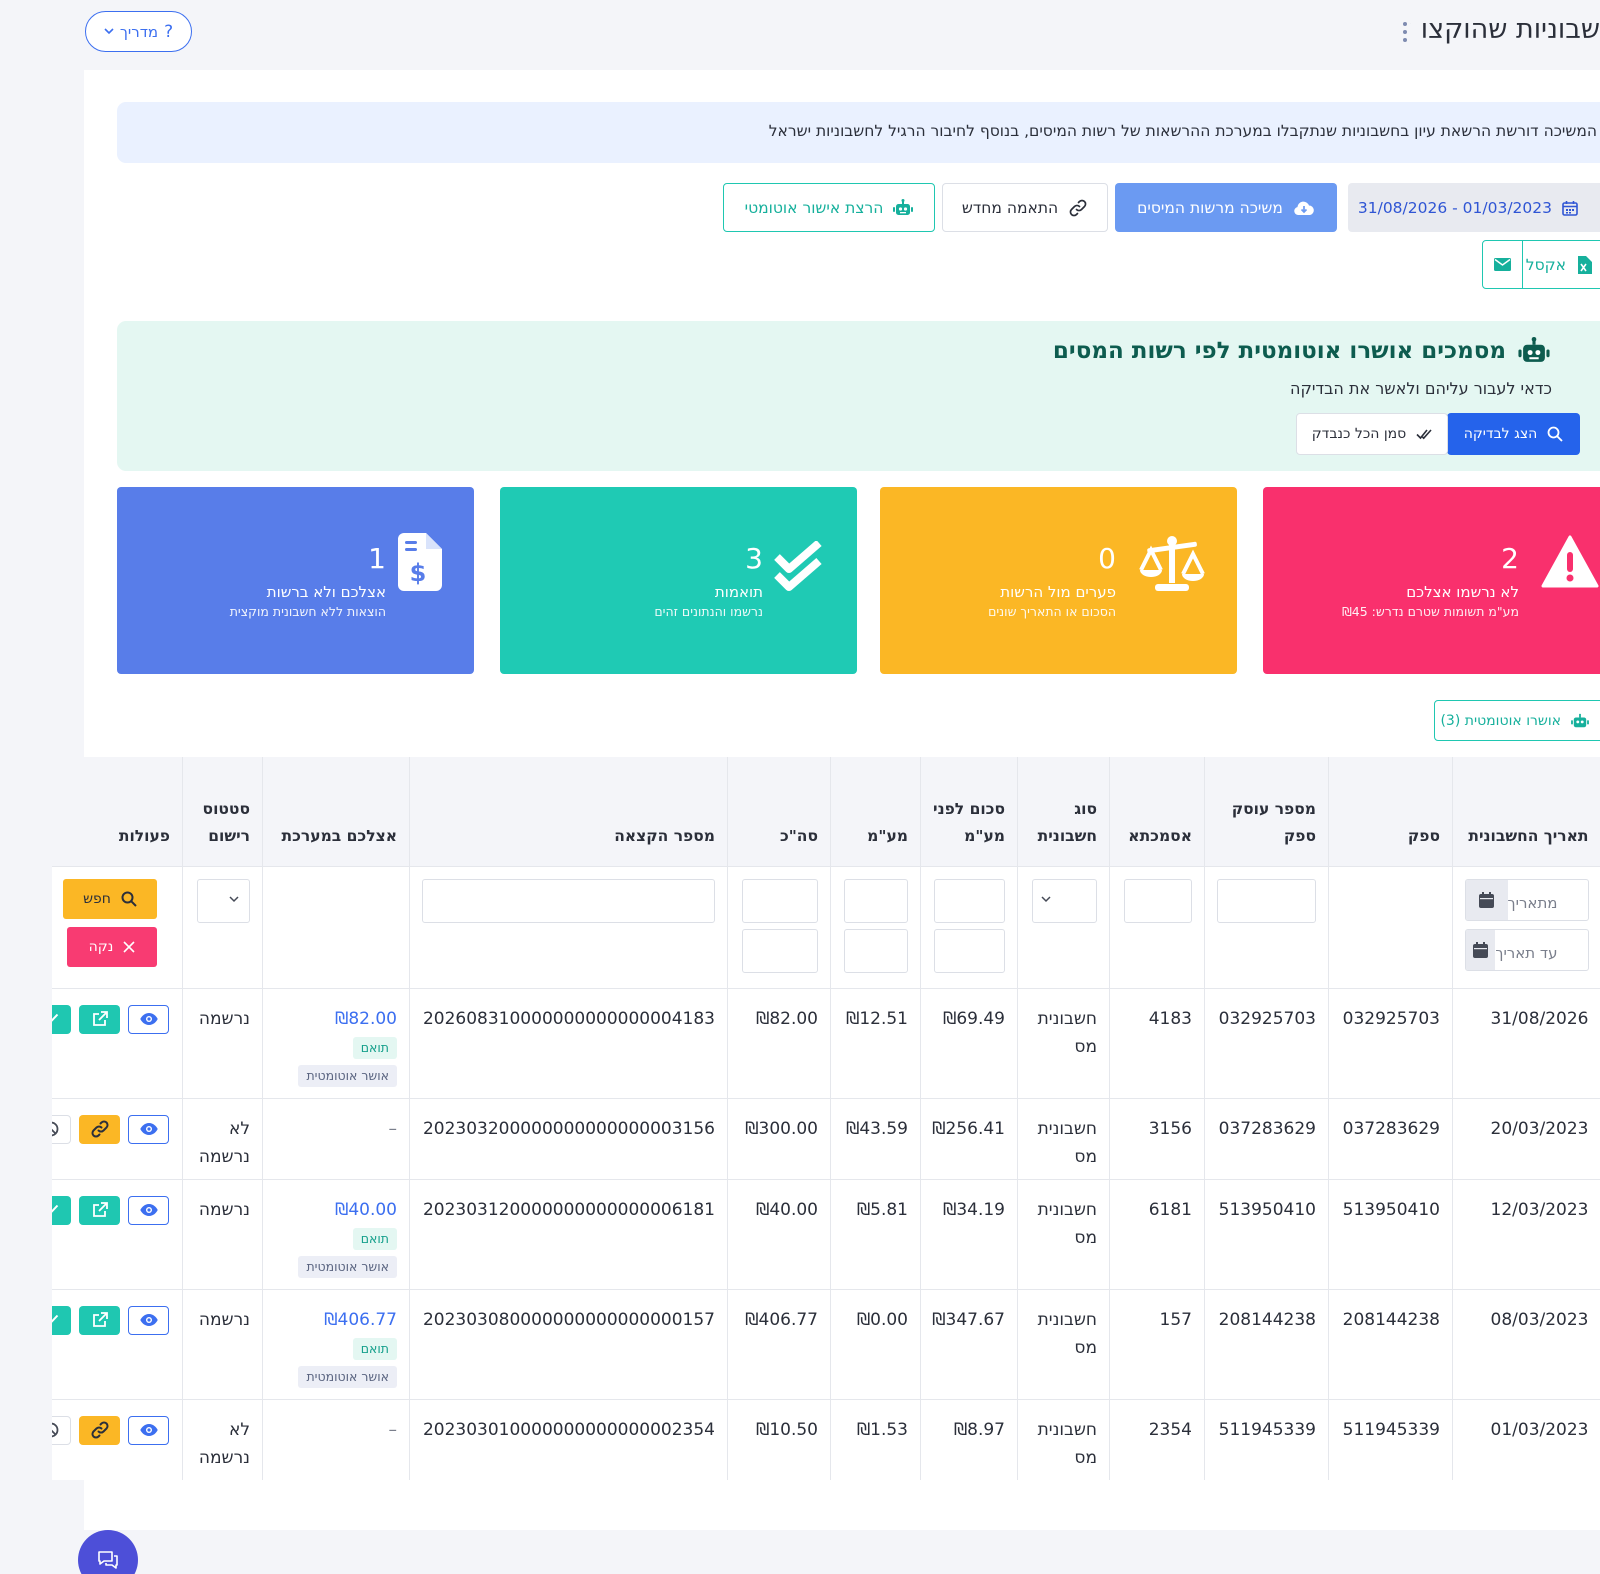  I want to click on card-subtext: נרשמו והנתונים זהים, so click(708, 611).